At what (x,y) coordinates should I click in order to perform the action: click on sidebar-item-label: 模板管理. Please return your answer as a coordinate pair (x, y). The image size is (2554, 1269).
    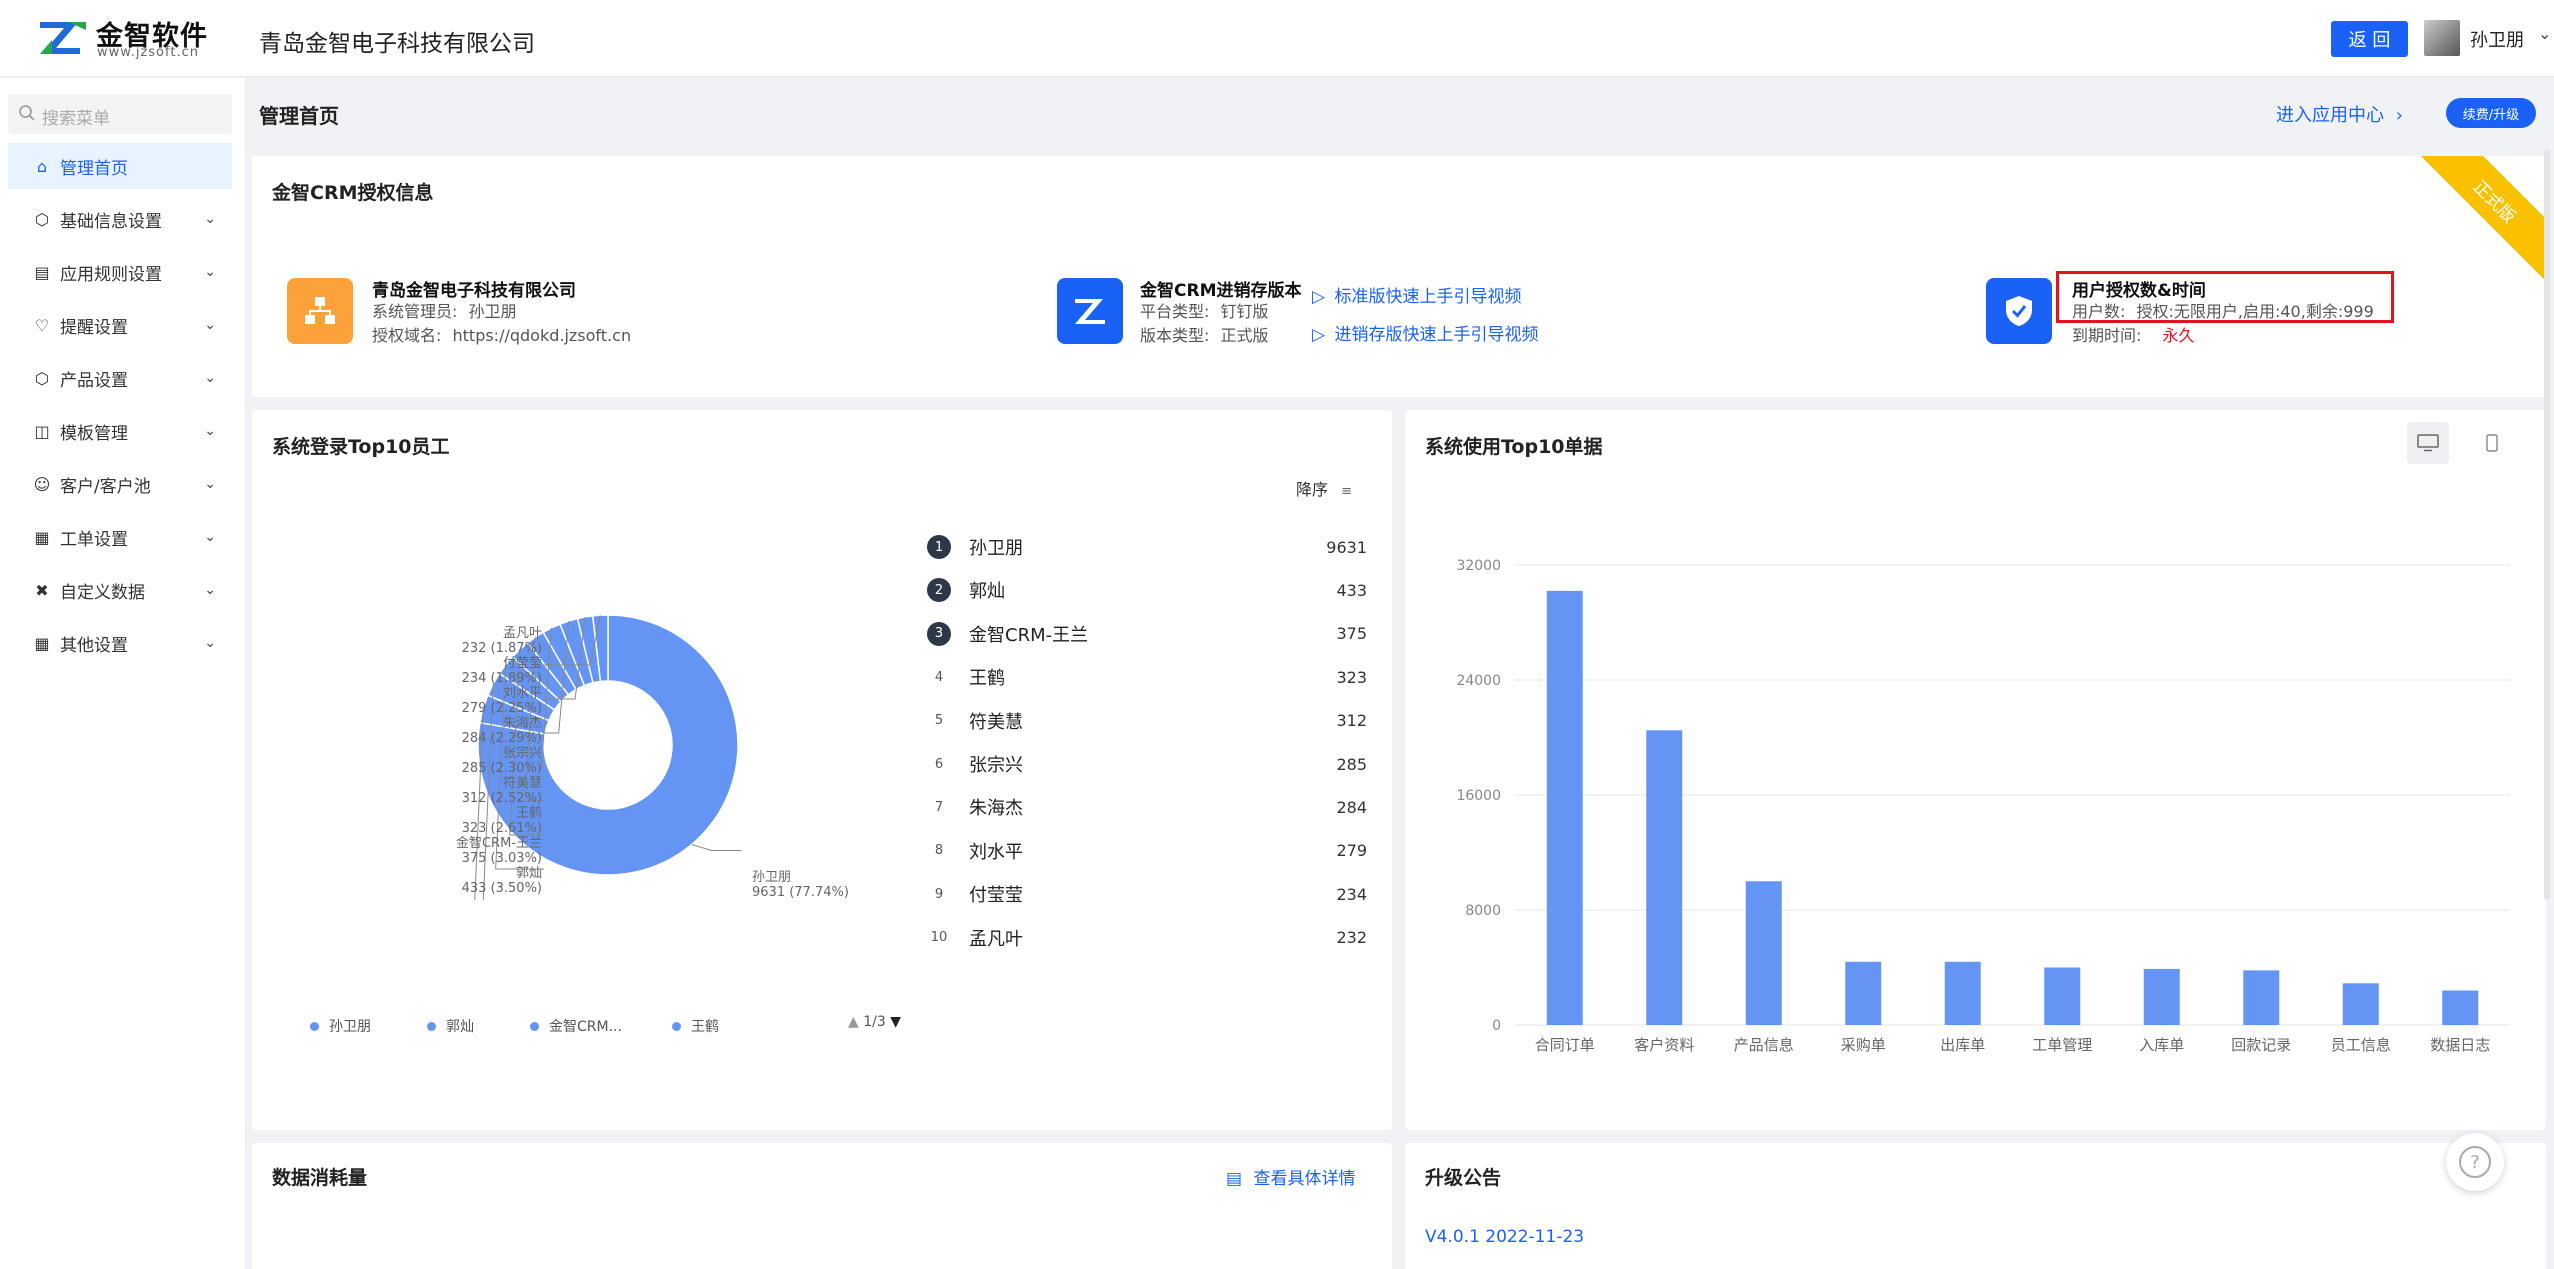
    Looking at the image, I should click on (94, 433).